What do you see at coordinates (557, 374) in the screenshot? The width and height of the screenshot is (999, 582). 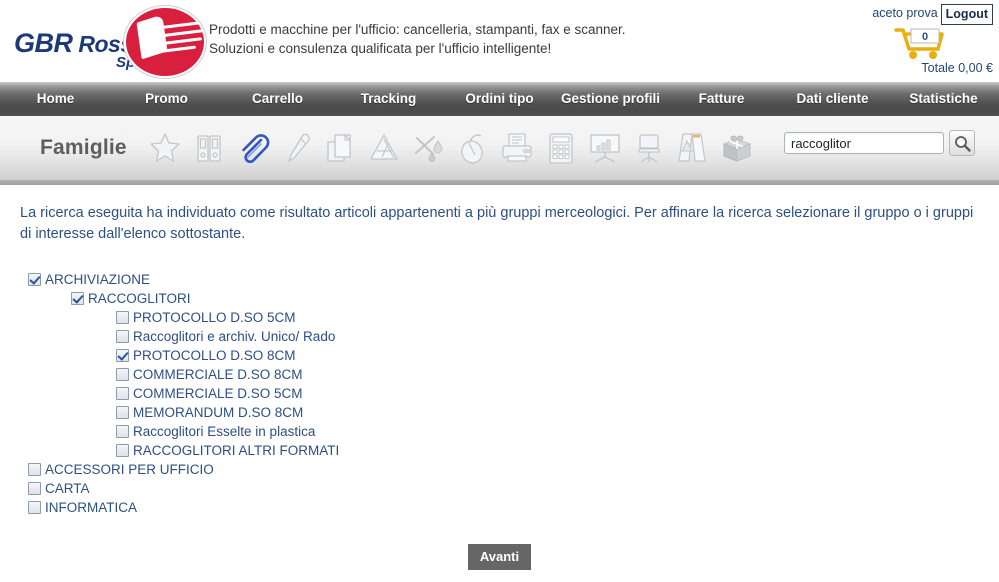 I see `tree-item-commerciale-dso-8cm: COMMERCIALE D.SO 8CM` at bounding box center [557, 374].